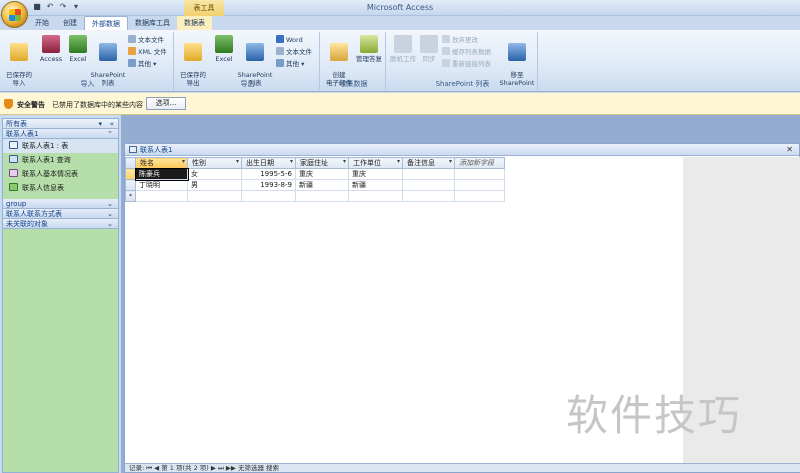 The height and width of the screenshot is (473, 800). What do you see at coordinates (268, 163) in the screenshot?
I see `column-header-birthdate: 出生日期 ▾` at bounding box center [268, 163].